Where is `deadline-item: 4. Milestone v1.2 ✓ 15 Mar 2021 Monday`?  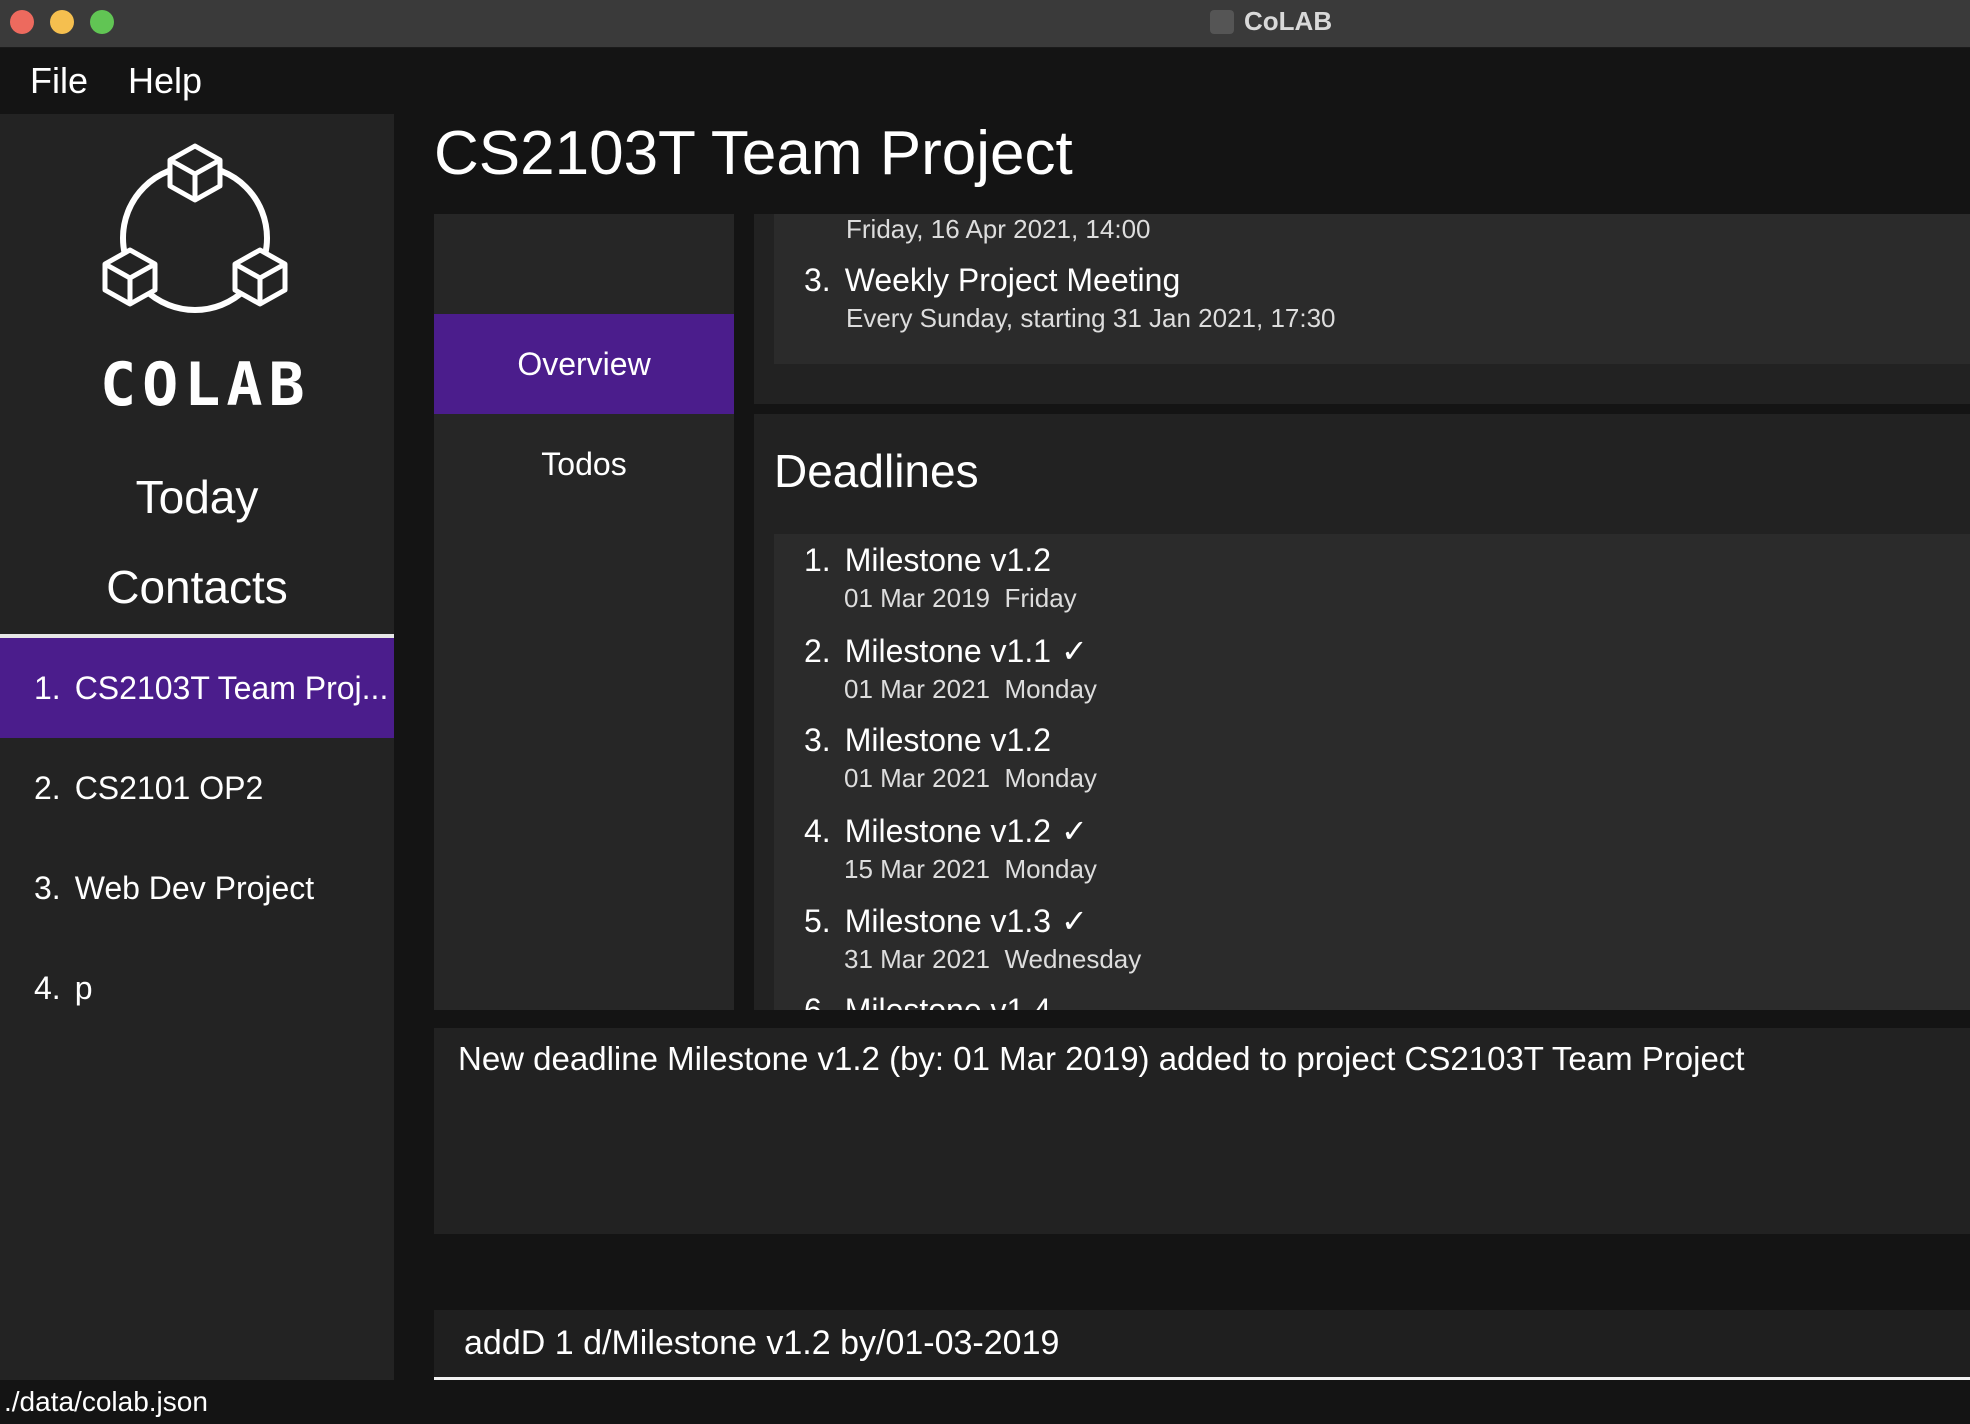
deadline-item: 4. Milestone v1.2 ✓ 15 Mar 2021 Monday is located at coordinates (950, 848).